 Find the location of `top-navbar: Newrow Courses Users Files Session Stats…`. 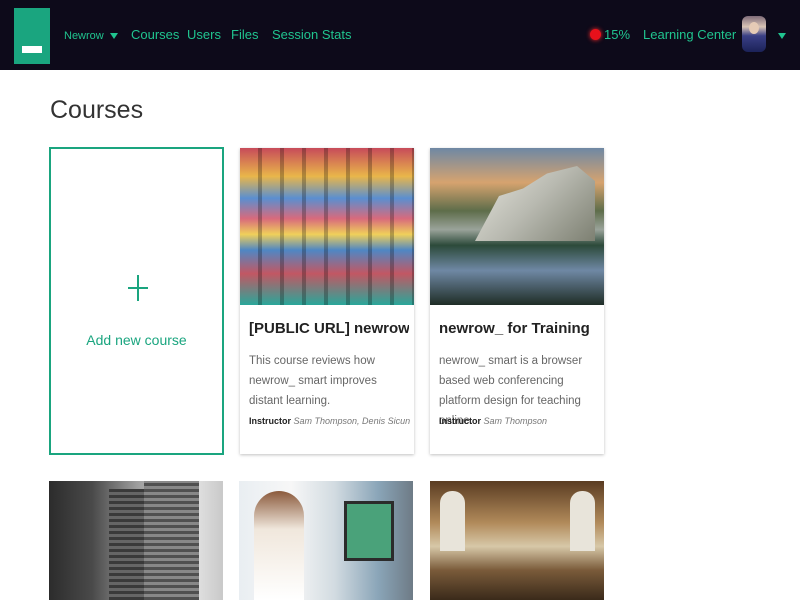

top-navbar: Newrow Courses Users Files Session Stats… is located at coordinates (400, 35).